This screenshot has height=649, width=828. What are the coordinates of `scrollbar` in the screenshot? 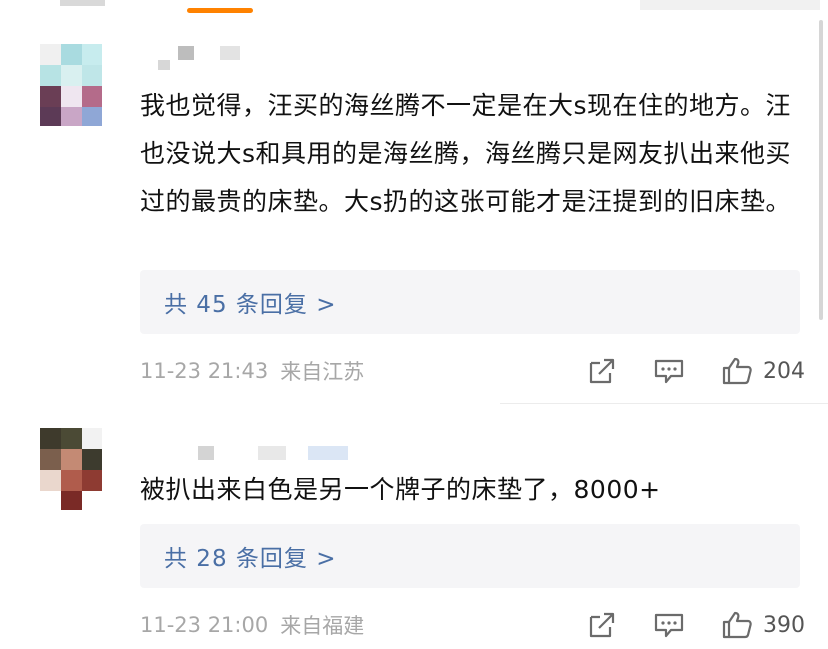 It's located at (821, 170).